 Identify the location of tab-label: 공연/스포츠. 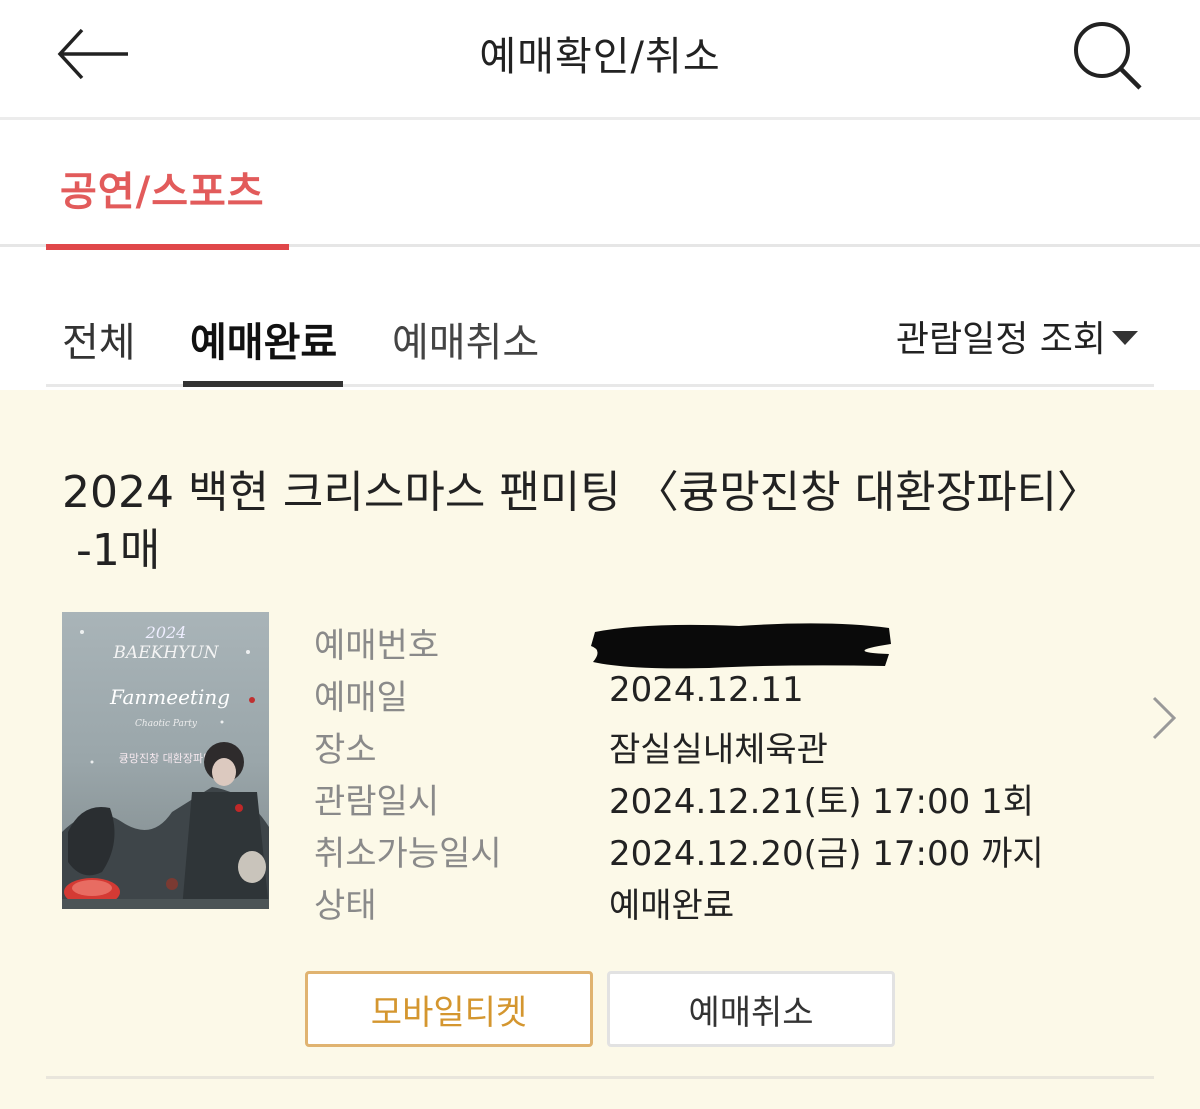
(162, 192).